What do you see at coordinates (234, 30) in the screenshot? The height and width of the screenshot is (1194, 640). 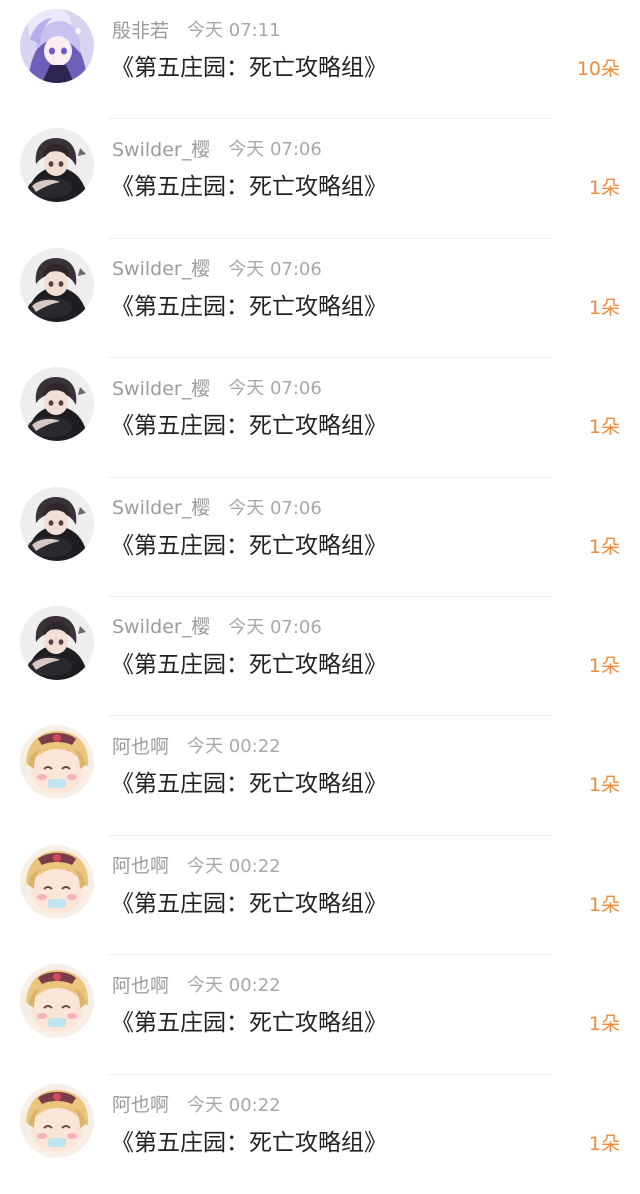 I see `timestamp: 今天 07:11` at bounding box center [234, 30].